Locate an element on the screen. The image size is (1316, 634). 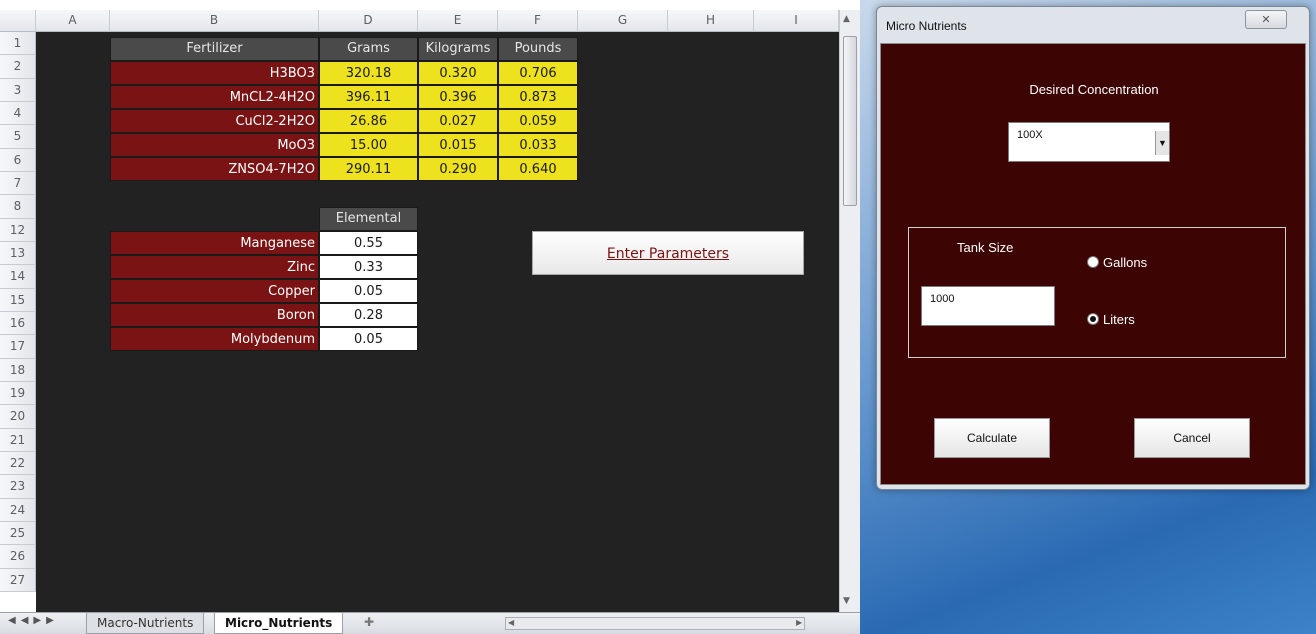
column-header-f: F is located at coordinates (538, 21).